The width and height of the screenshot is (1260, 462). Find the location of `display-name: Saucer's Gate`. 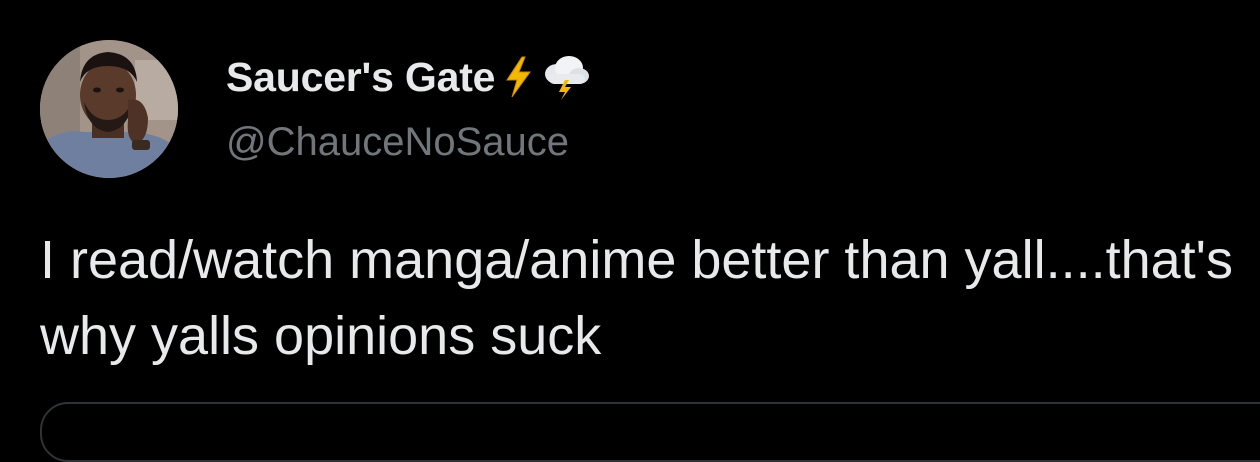

display-name: Saucer's Gate is located at coordinates (360, 77).